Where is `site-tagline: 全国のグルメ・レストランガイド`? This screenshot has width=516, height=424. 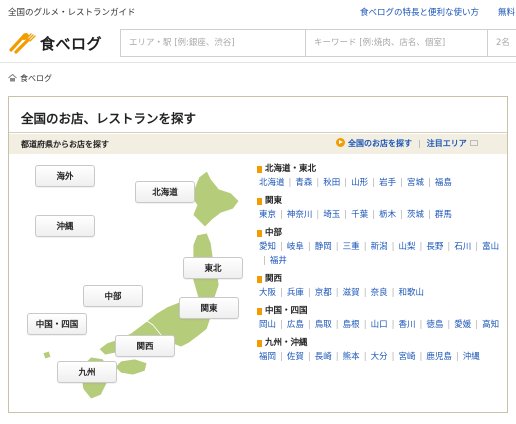 site-tagline: 全国のグルメ・レストランガイド is located at coordinates (72, 13).